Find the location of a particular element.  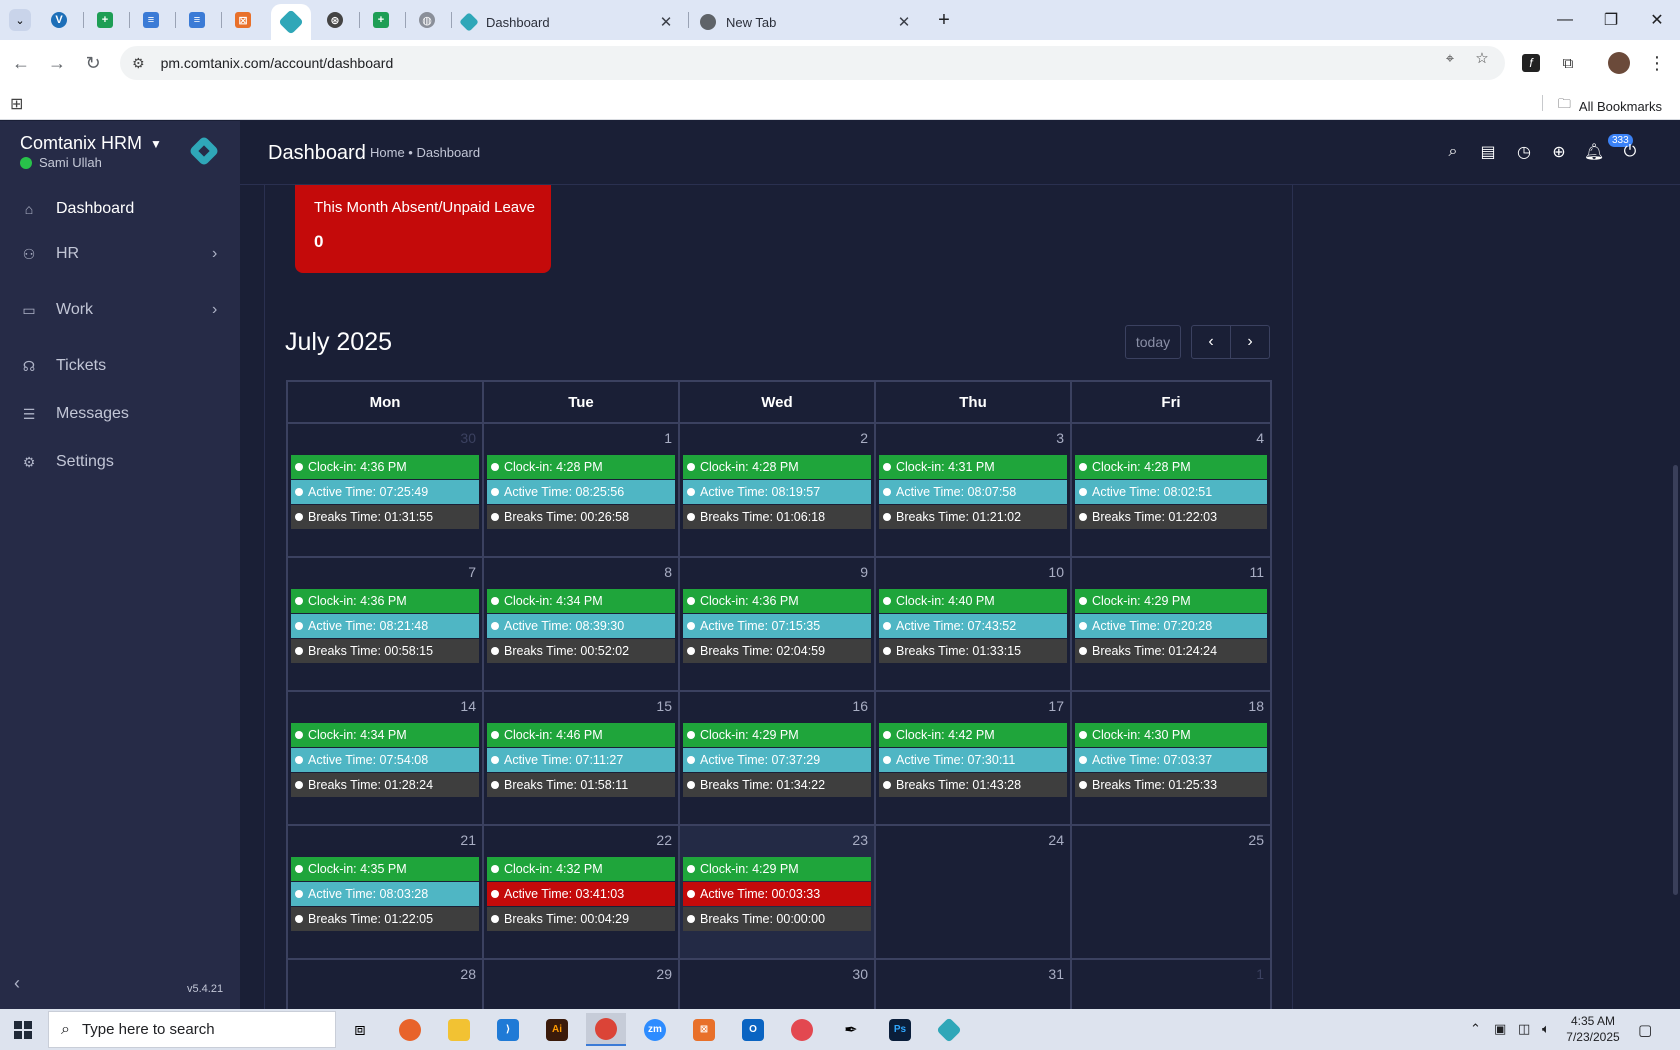

calendar-day-cell: 1 is located at coordinates (1171, 984).